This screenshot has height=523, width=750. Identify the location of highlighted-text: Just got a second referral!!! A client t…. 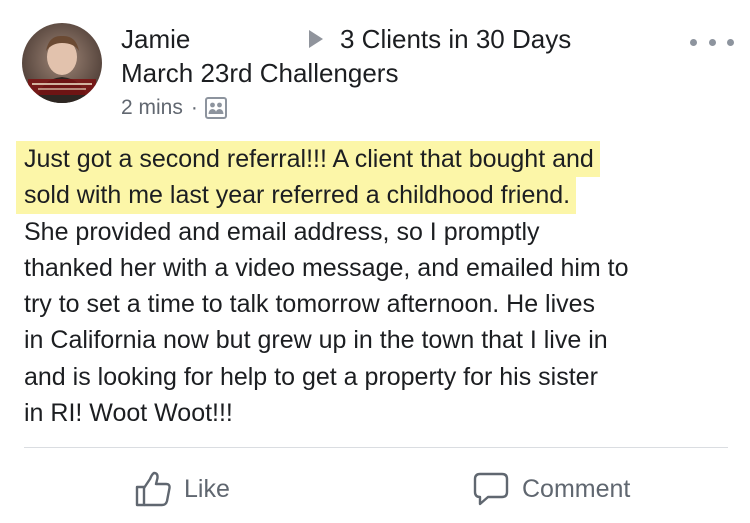
(308, 159).